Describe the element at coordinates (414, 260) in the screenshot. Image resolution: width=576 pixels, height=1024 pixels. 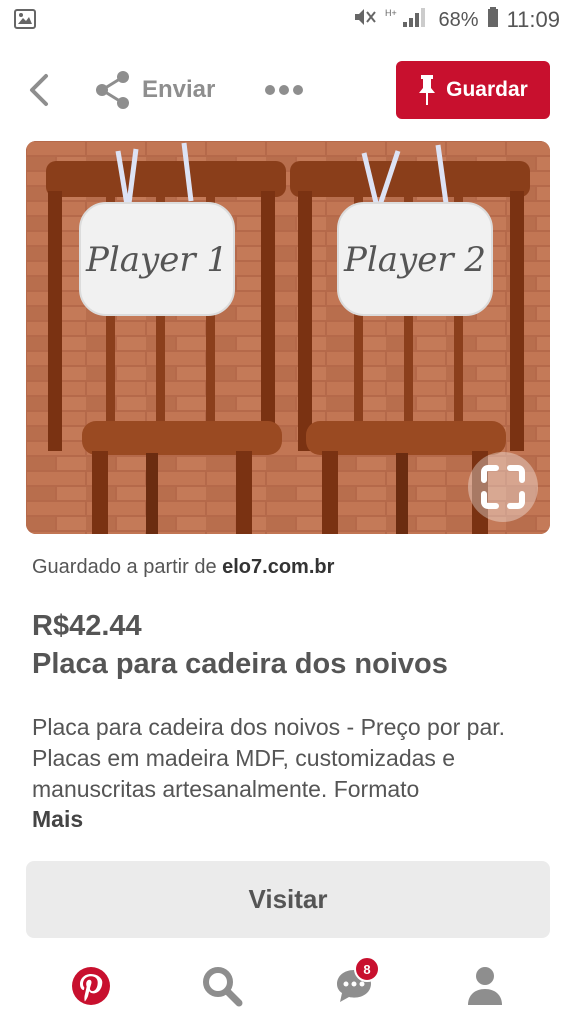
I see `sign-right-text: Player 2` at that location.